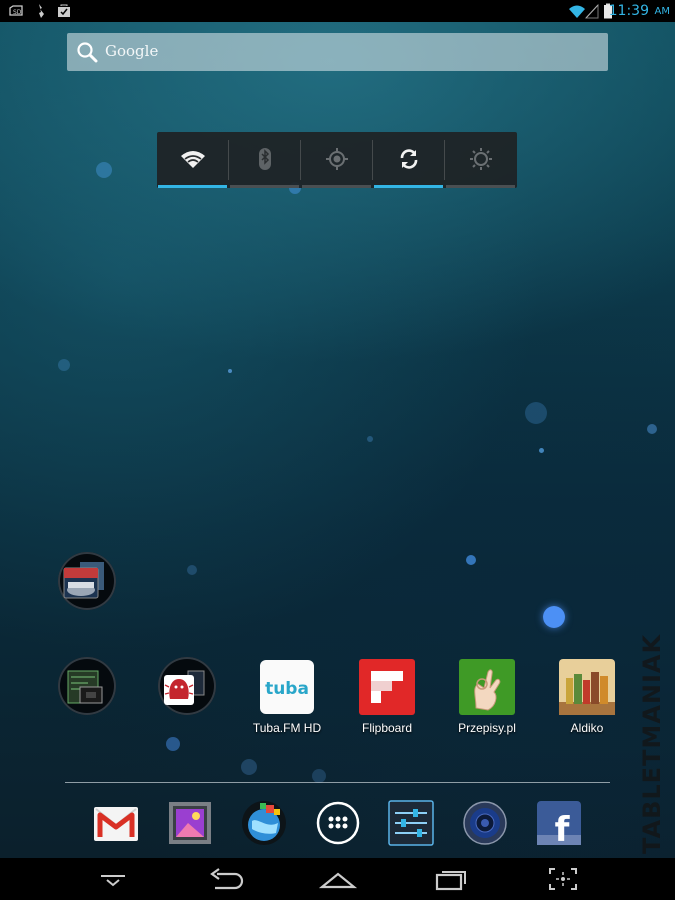 This screenshot has height=900, width=675. I want to click on antutu-folder, so click(187, 686).